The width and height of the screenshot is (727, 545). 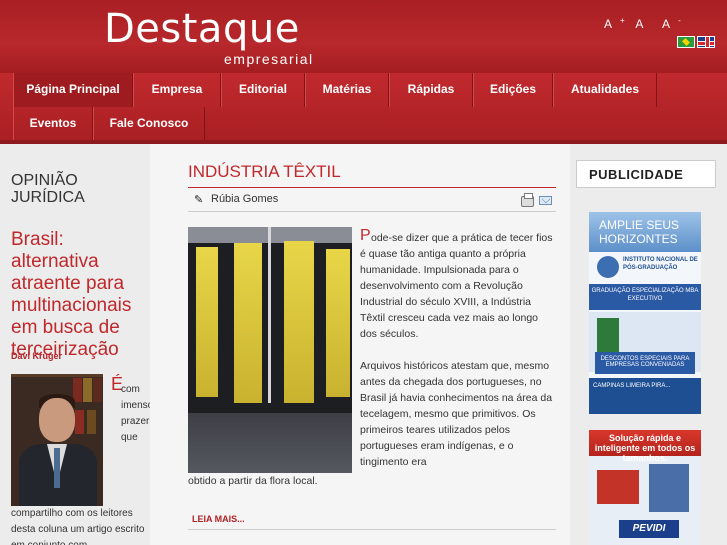 I want to click on institute-logo-icon, so click(x=608, y=267).